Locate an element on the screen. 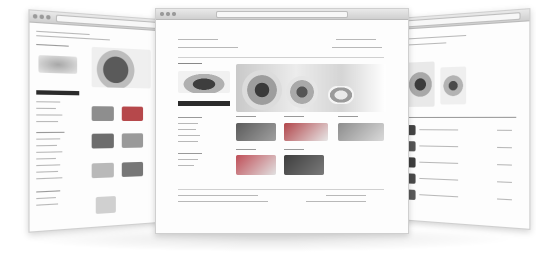 The image size is (536, 257). address-bar-right is located at coordinates (463, 20).